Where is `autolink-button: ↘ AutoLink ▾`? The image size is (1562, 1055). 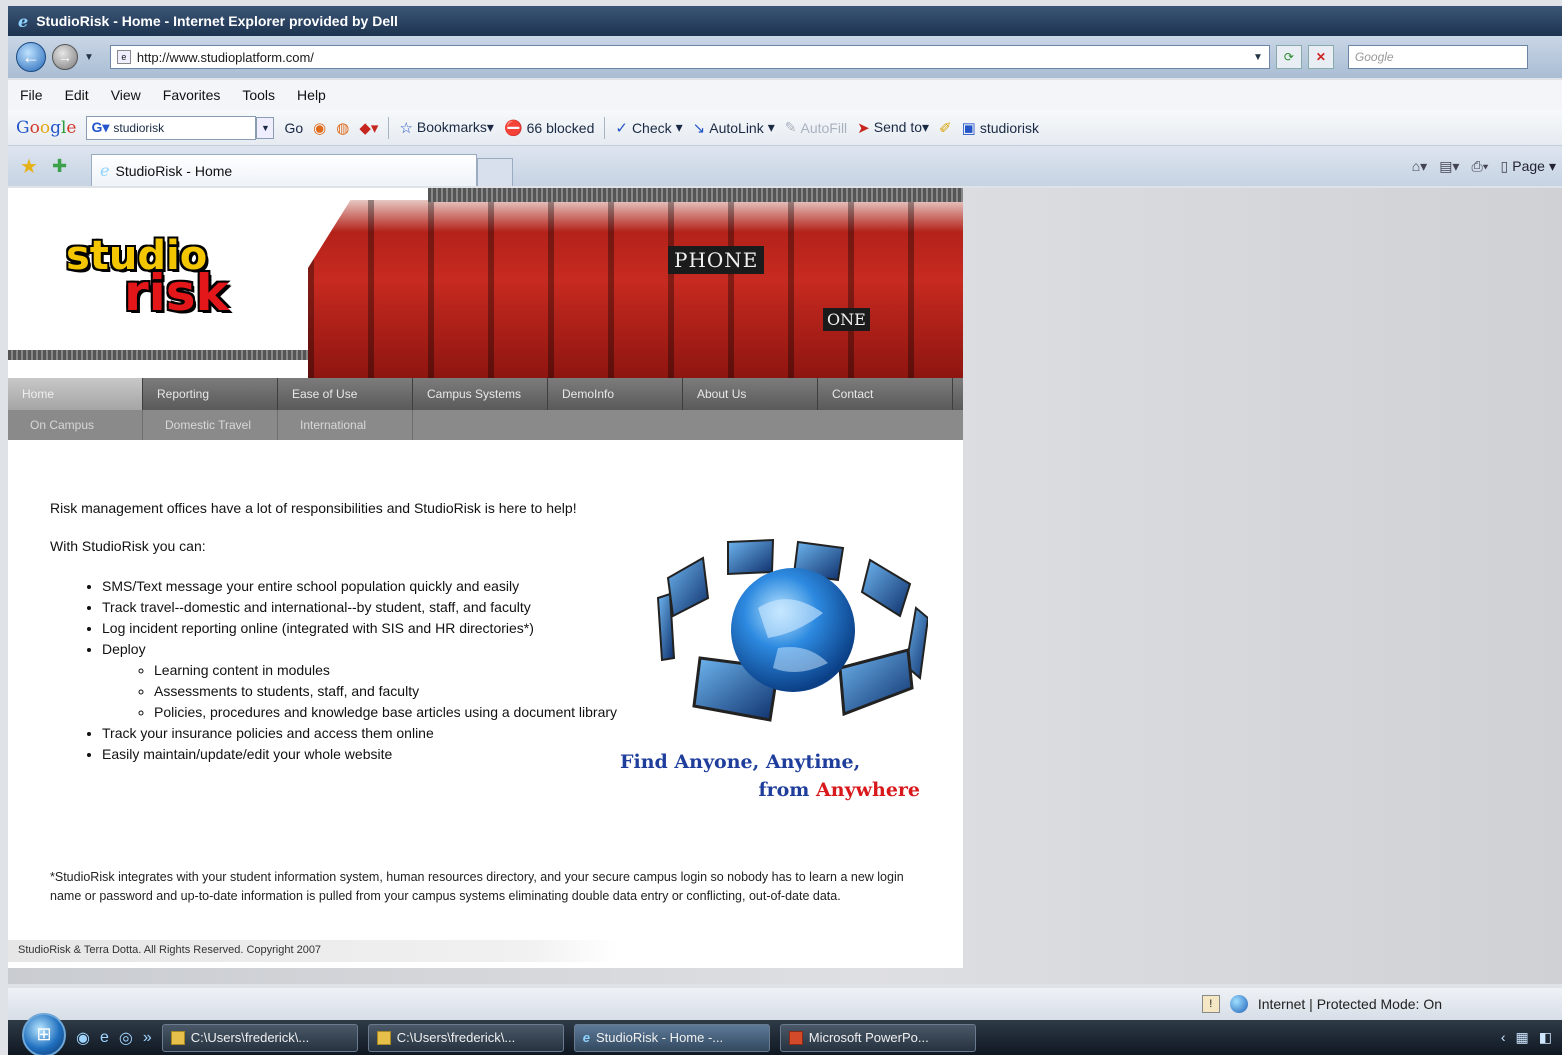 autolink-button: ↘ AutoLink ▾ is located at coordinates (734, 128).